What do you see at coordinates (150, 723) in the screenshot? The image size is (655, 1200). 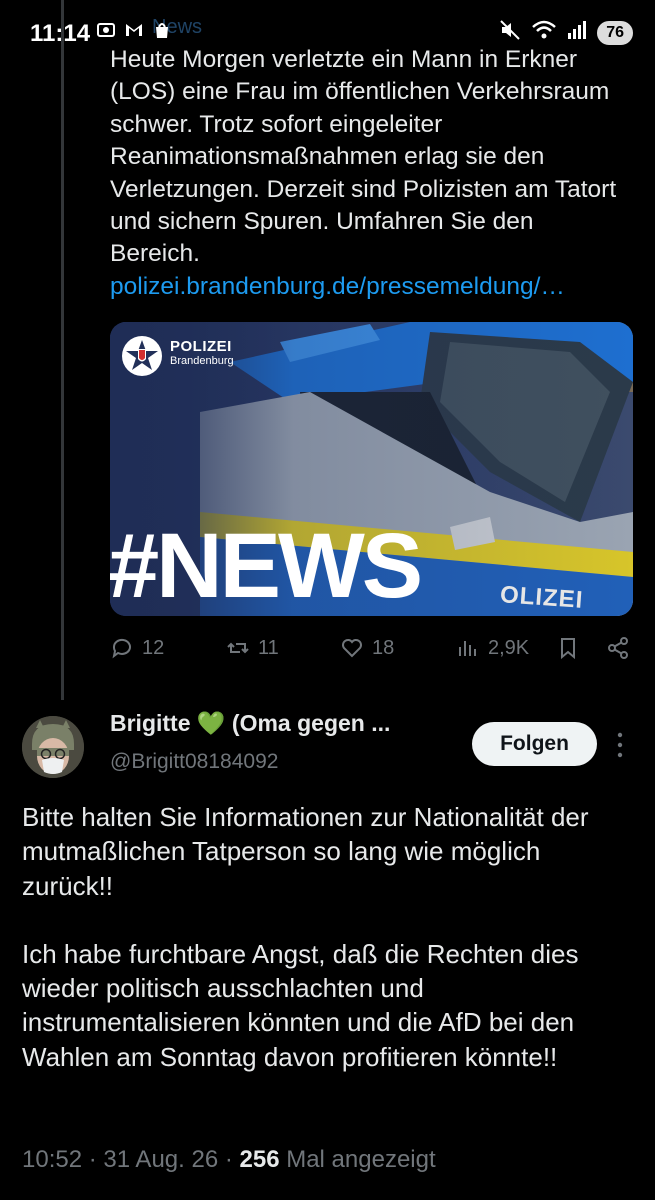 I see `reply-name-text: Brigitte` at bounding box center [150, 723].